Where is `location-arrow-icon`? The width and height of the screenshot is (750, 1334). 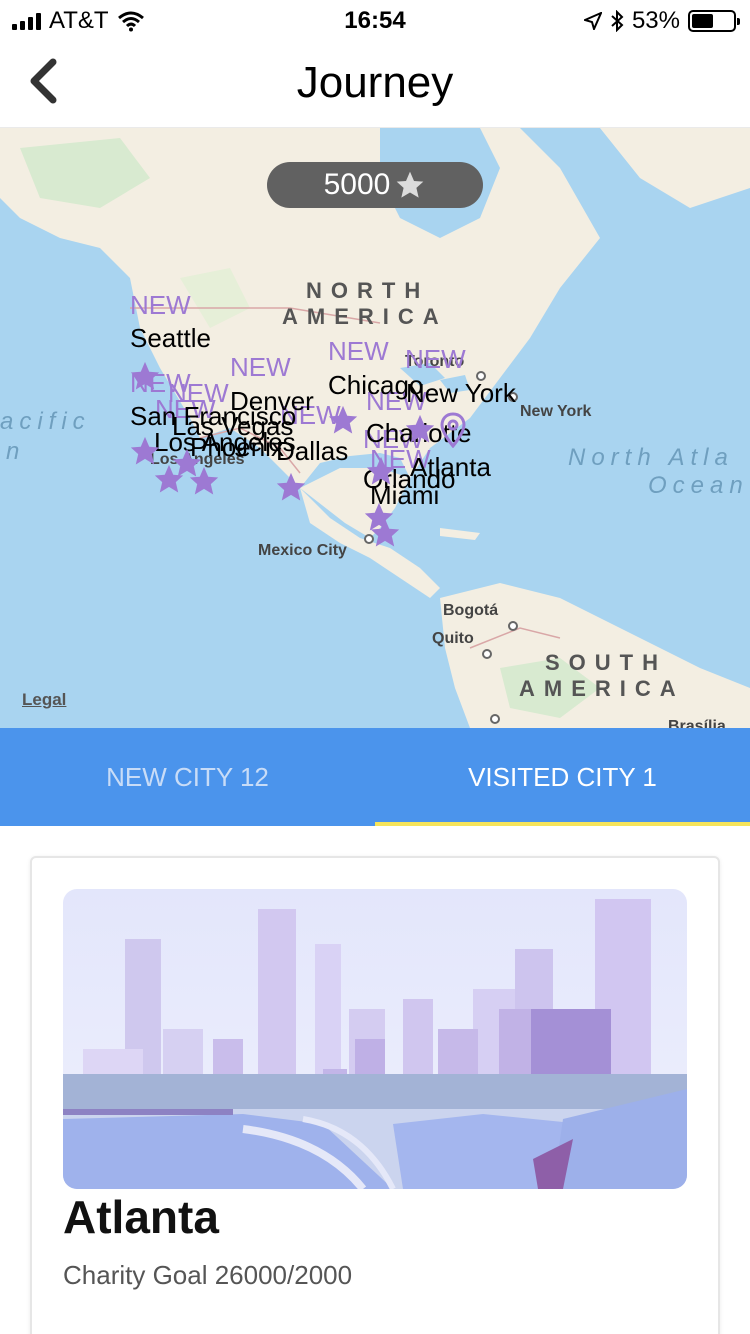
location-arrow-icon is located at coordinates (592, 21).